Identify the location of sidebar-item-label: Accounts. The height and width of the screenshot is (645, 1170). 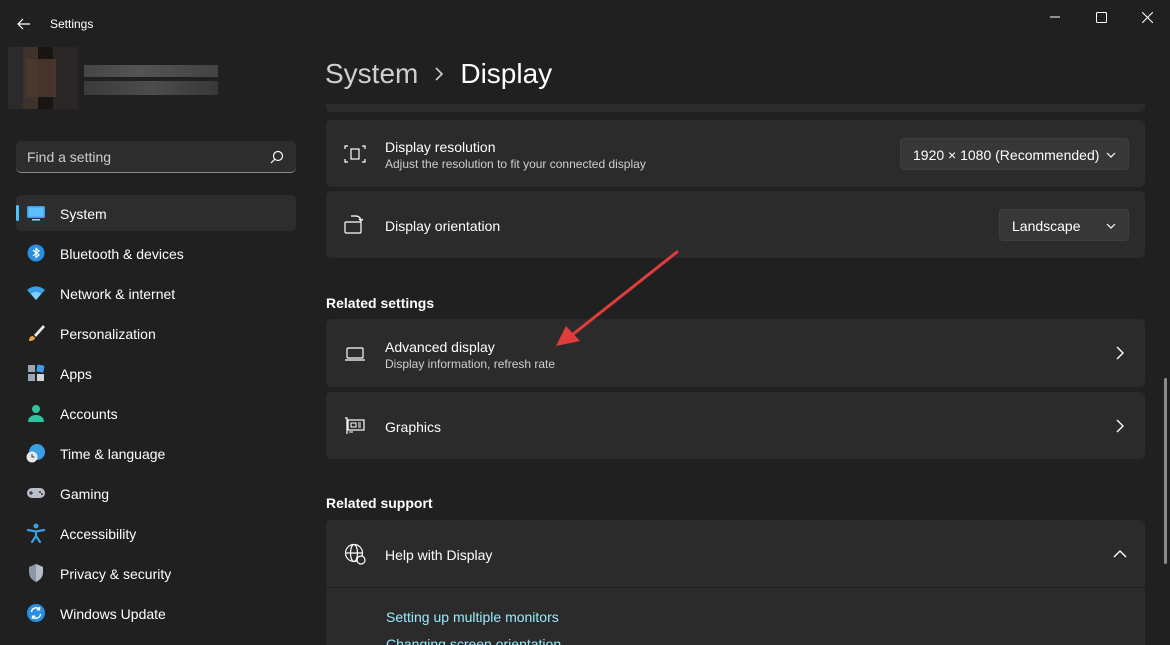
(89, 414).